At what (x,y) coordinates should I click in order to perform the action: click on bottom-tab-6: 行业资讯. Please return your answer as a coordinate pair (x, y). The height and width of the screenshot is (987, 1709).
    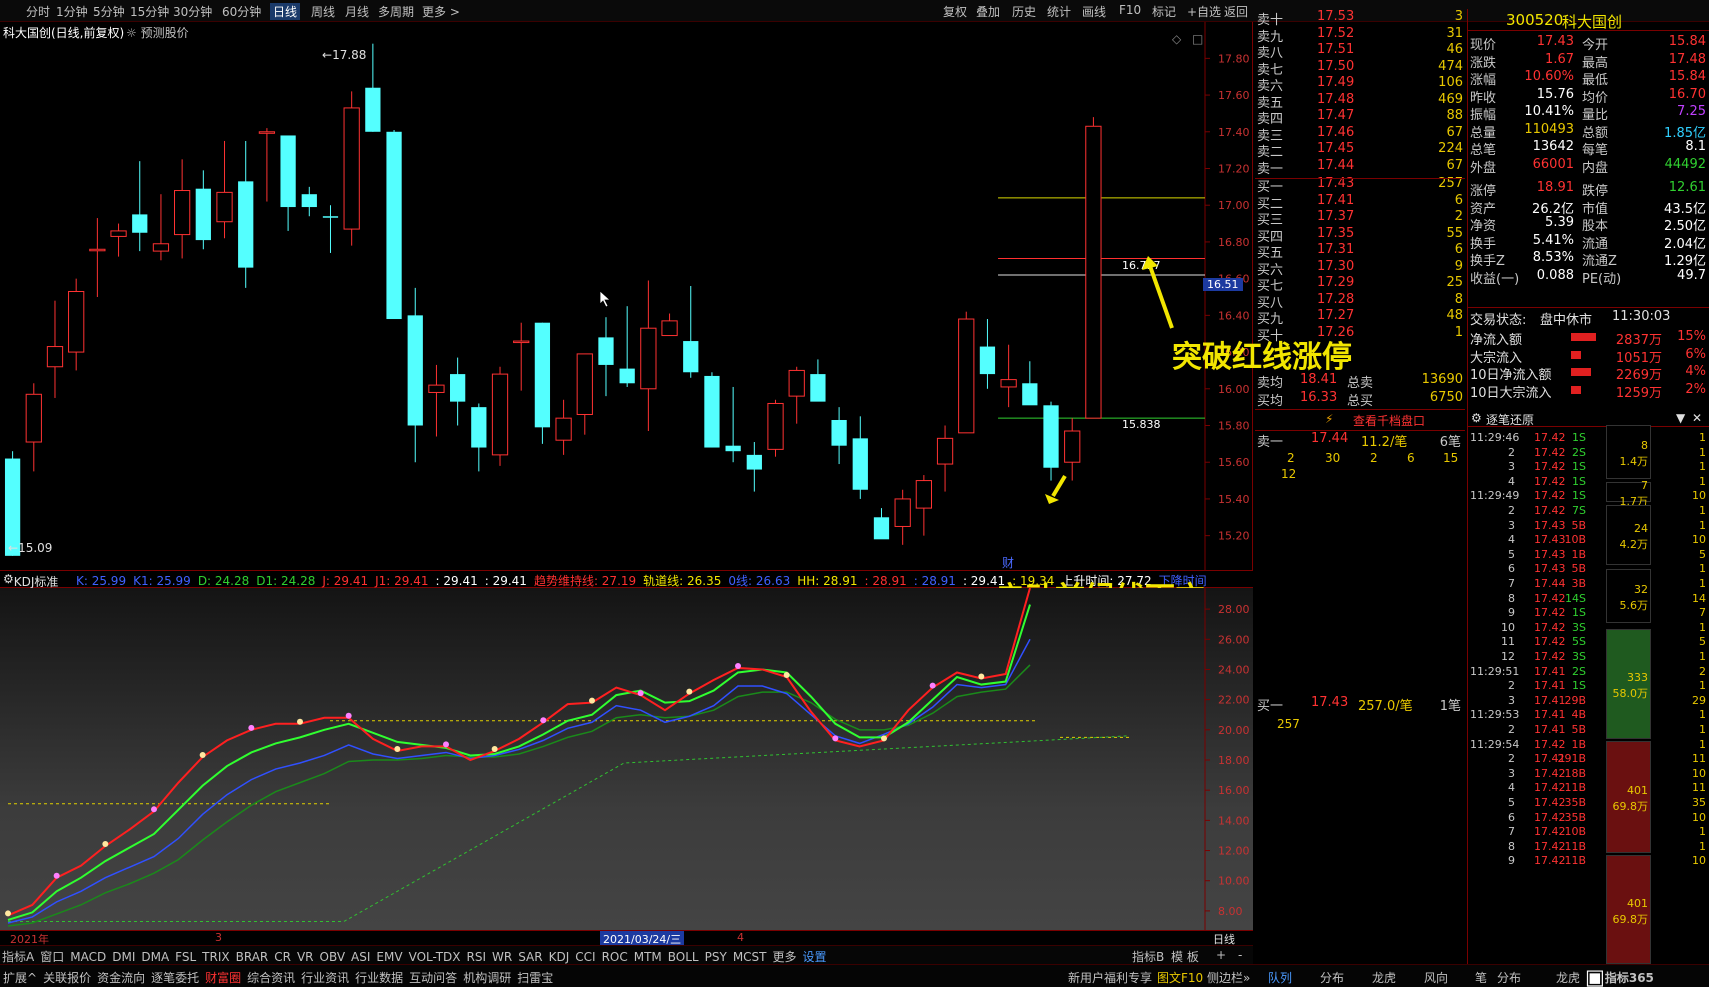
    Looking at the image, I should click on (325, 978).